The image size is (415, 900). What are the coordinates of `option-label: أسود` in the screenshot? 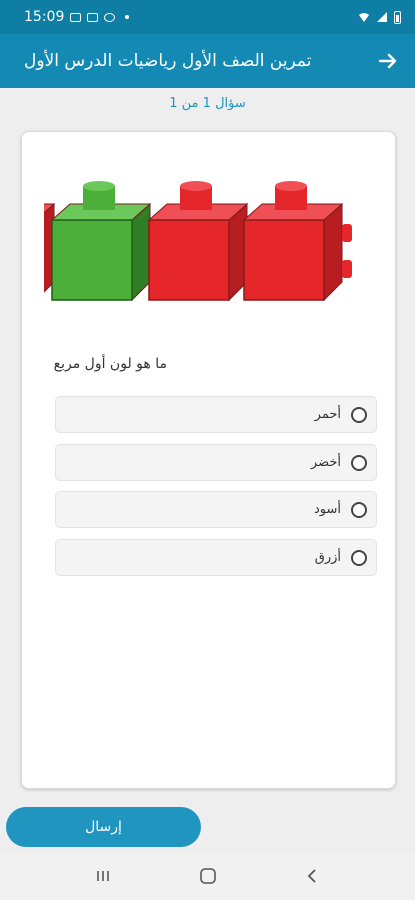 It's located at (327, 509).